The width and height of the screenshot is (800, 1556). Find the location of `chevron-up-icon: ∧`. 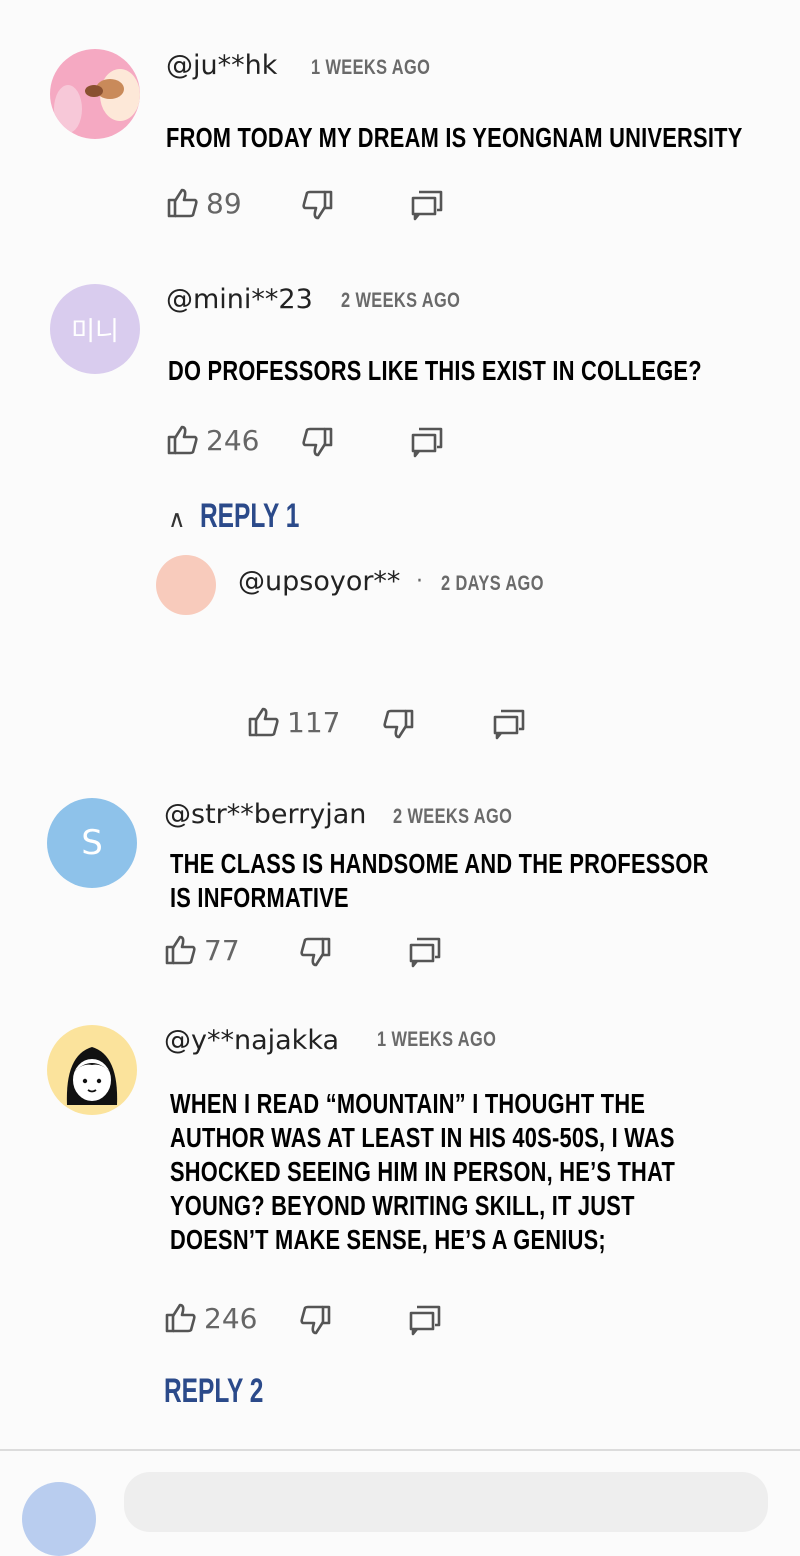

chevron-up-icon: ∧ is located at coordinates (177, 519).